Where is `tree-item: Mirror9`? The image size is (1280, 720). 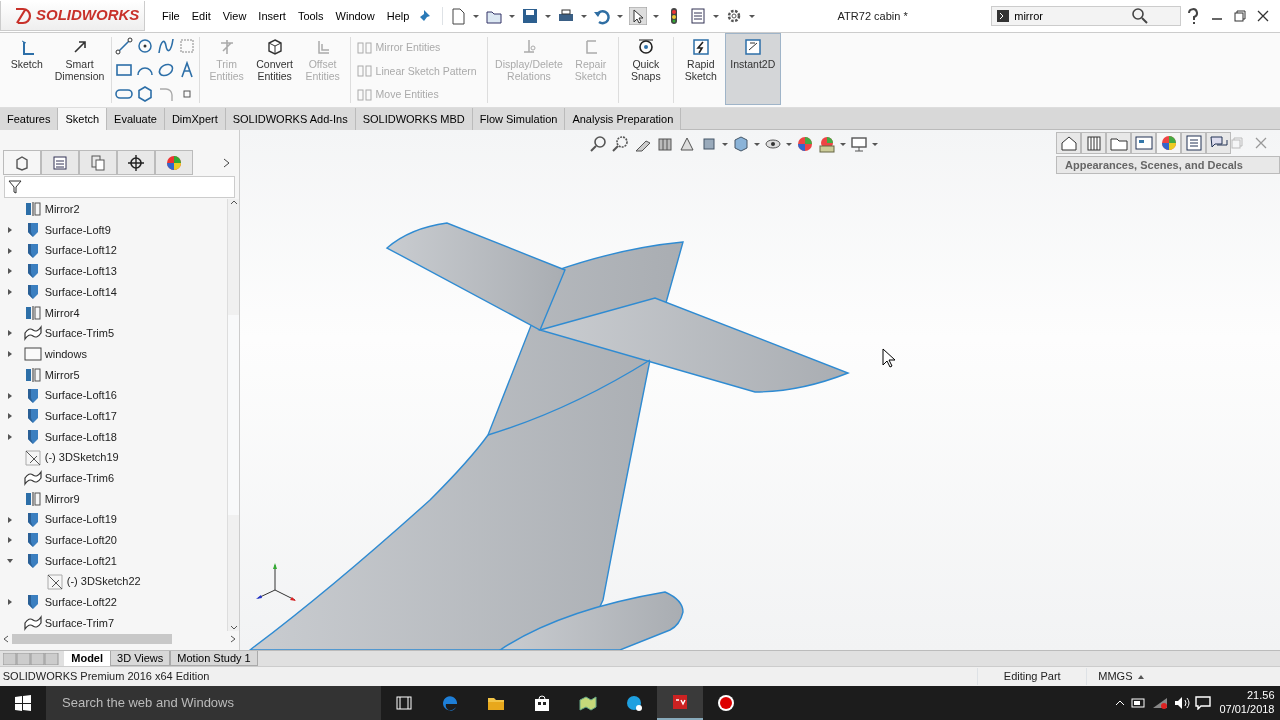
tree-item: Mirror9 is located at coordinates (62, 499).